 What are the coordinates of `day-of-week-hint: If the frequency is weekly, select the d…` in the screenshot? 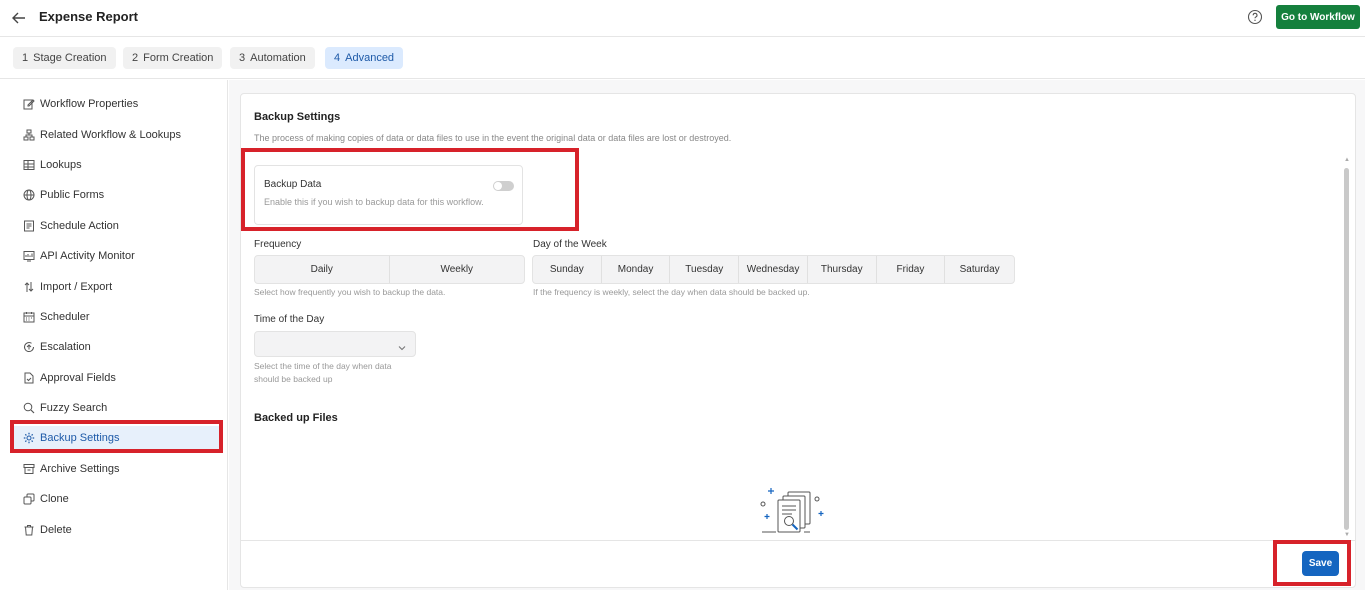 It's located at (671, 292).